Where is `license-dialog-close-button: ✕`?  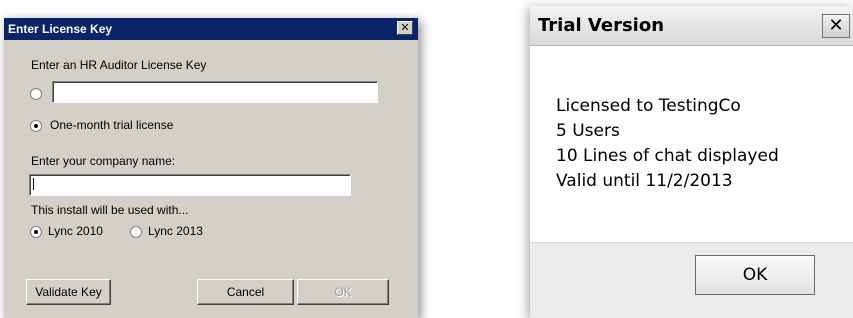
license-dialog-close-button: ✕ is located at coordinates (405, 28).